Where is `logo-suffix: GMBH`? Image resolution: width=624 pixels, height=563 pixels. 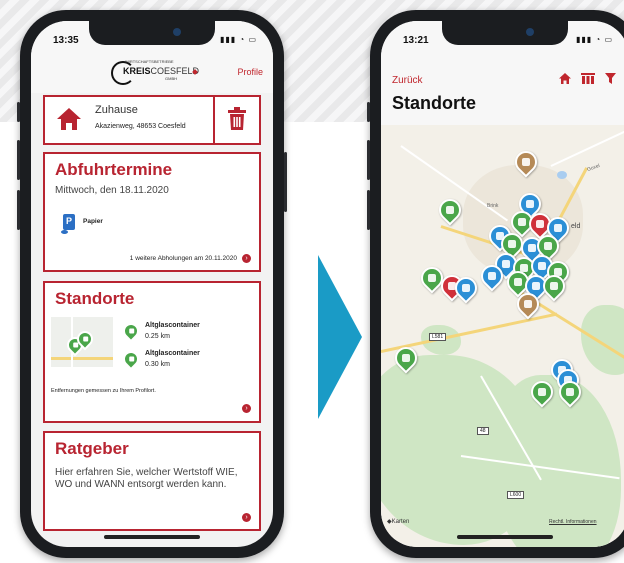
logo-suffix: GMBH is located at coordinates (171, 78).